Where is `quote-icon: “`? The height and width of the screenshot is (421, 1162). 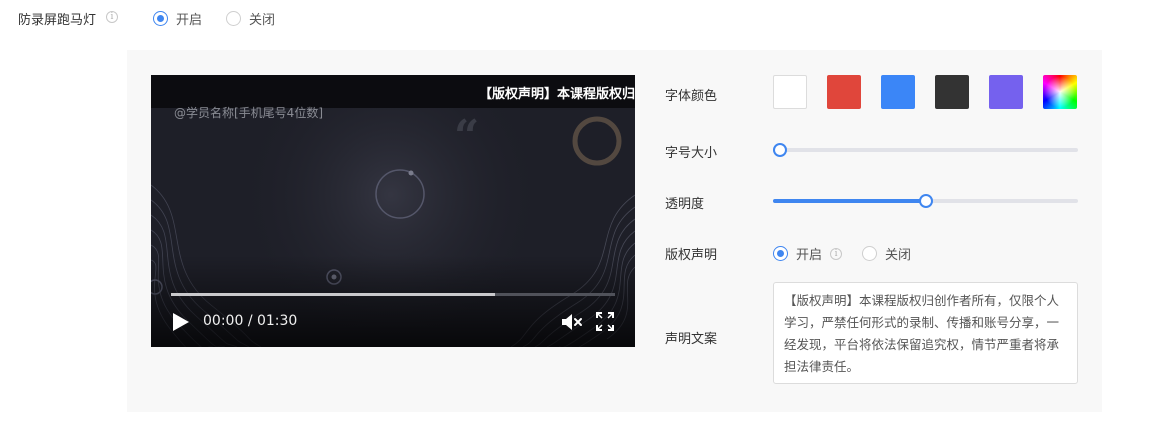
quote-icon: “ is located at coordinates (467, 136).